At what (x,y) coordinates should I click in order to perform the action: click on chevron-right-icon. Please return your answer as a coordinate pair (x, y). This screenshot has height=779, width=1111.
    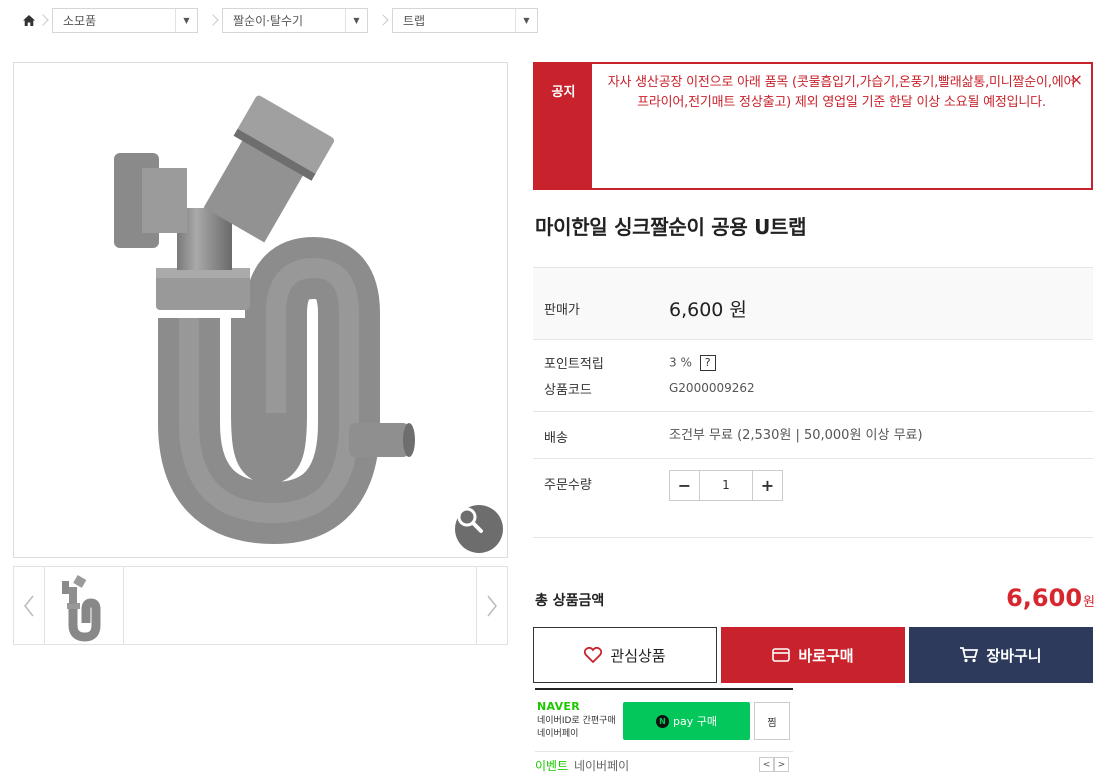
    Looking at the image, I should click on (492, 605).